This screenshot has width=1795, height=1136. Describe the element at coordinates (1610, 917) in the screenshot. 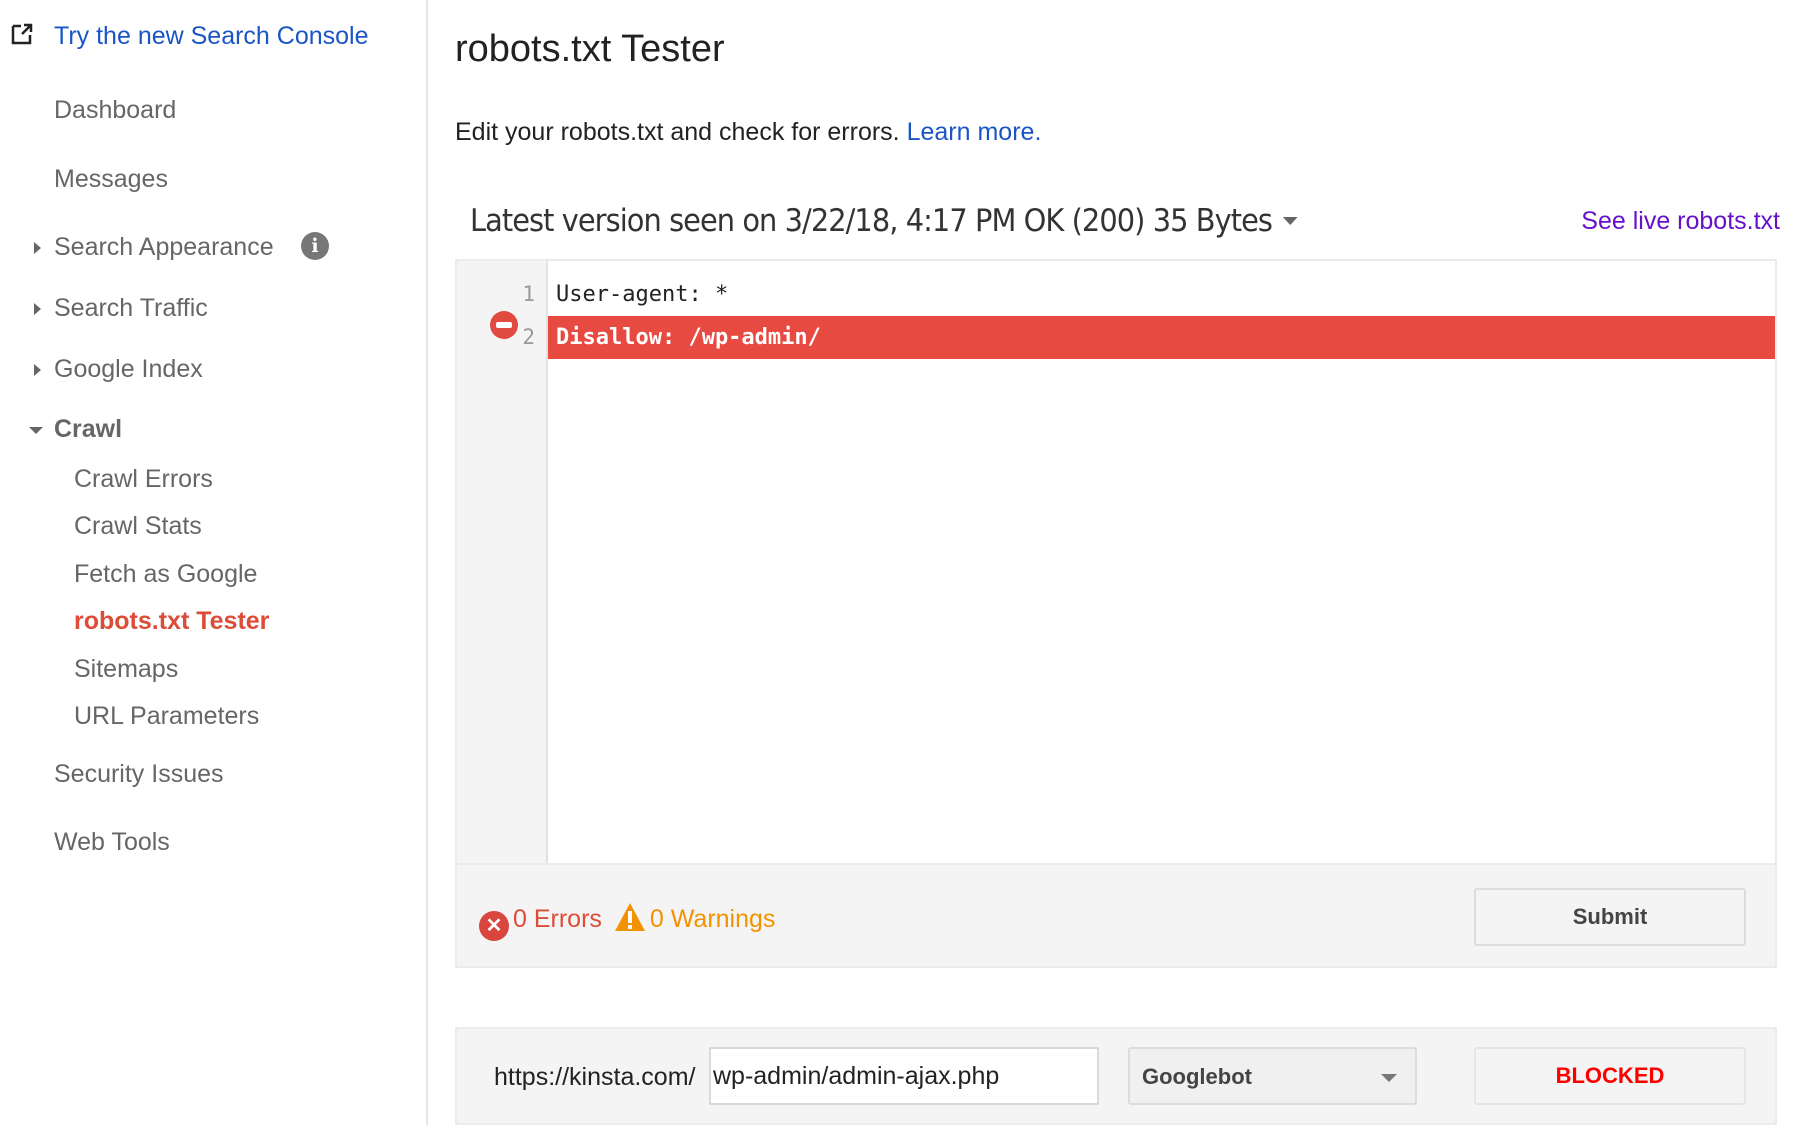

I see `submit-button: Submit` at that location.